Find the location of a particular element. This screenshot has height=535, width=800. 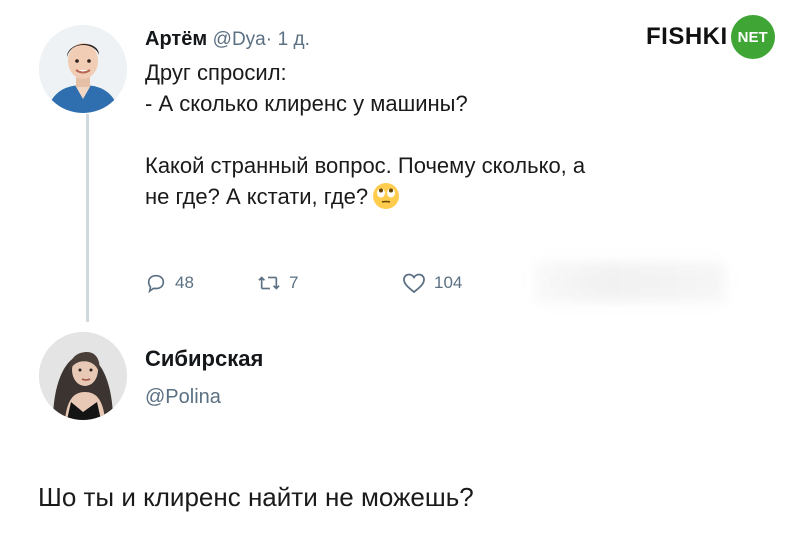

author-avatar is located at coordinates (83, 69).